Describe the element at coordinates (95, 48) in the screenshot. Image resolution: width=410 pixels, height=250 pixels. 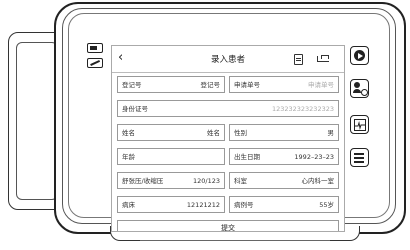
I see `battery-icon` at that location.